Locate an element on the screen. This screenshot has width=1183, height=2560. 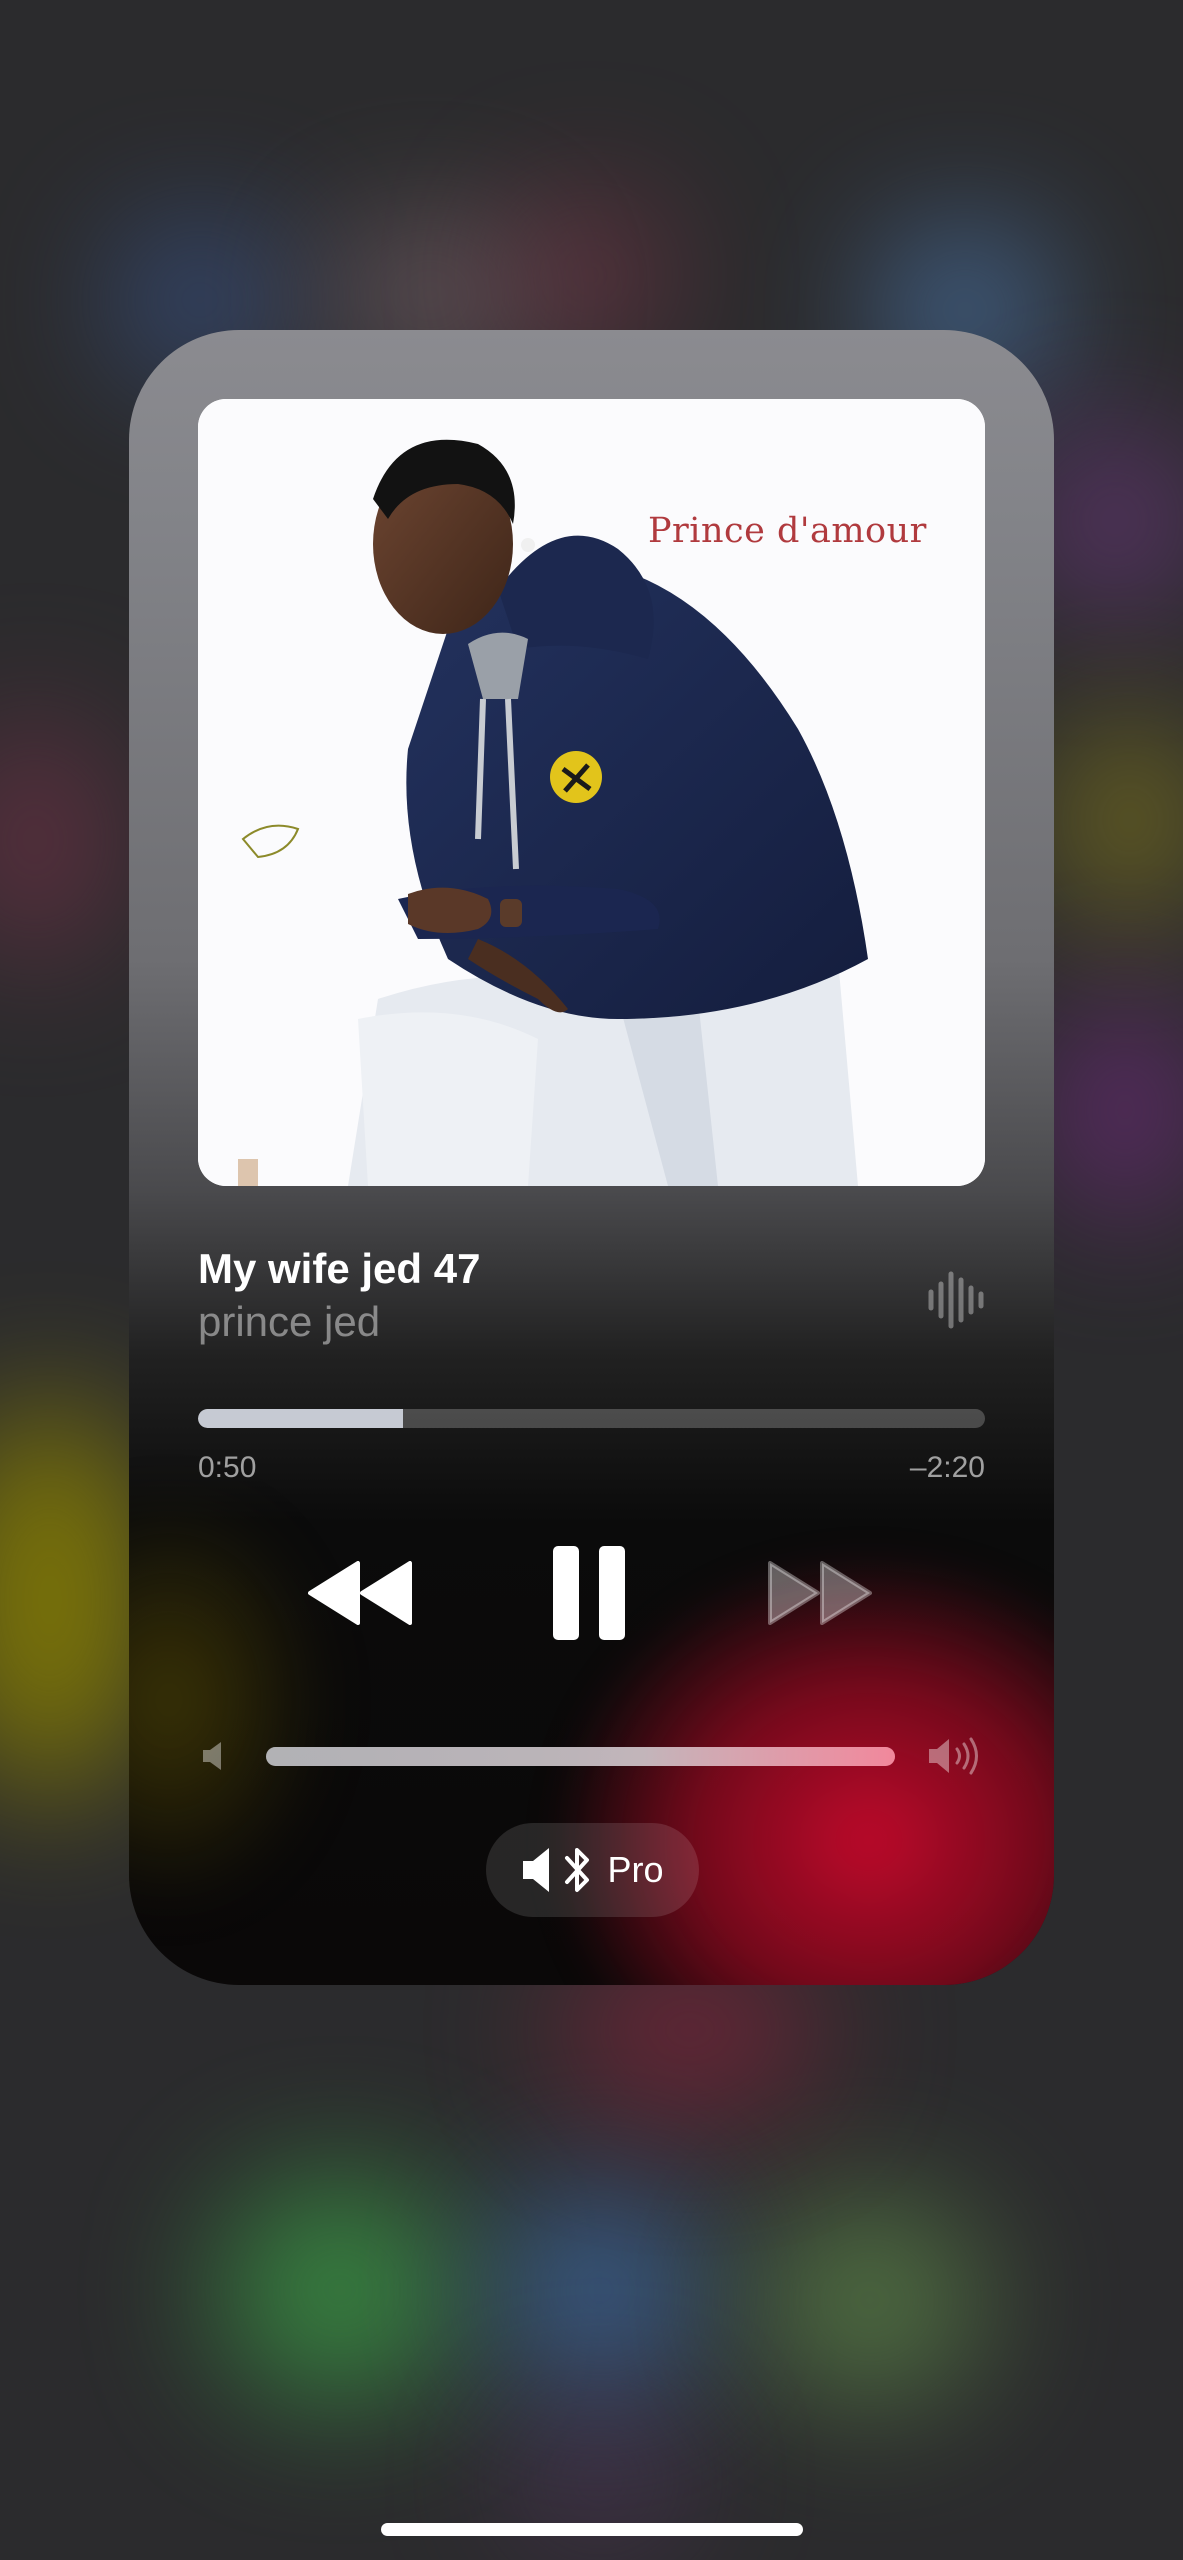
volume-max-icon is located at coordinates (955, 1756).